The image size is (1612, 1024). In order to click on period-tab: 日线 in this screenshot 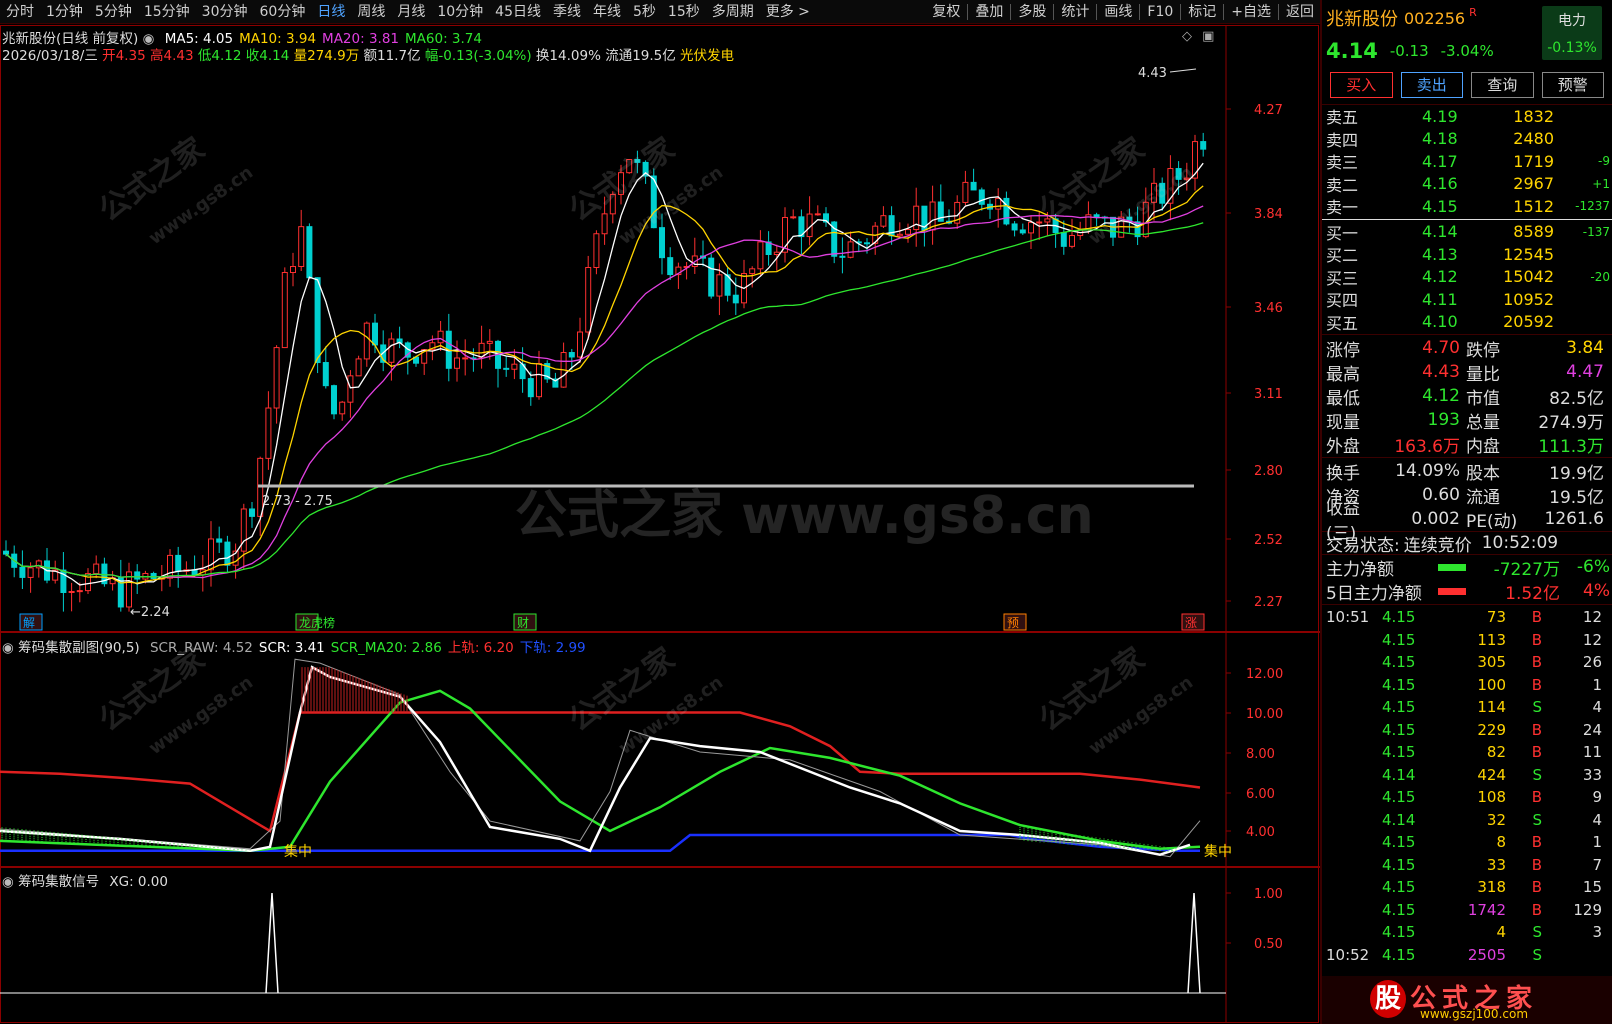, I will do `click(331, 12)`.